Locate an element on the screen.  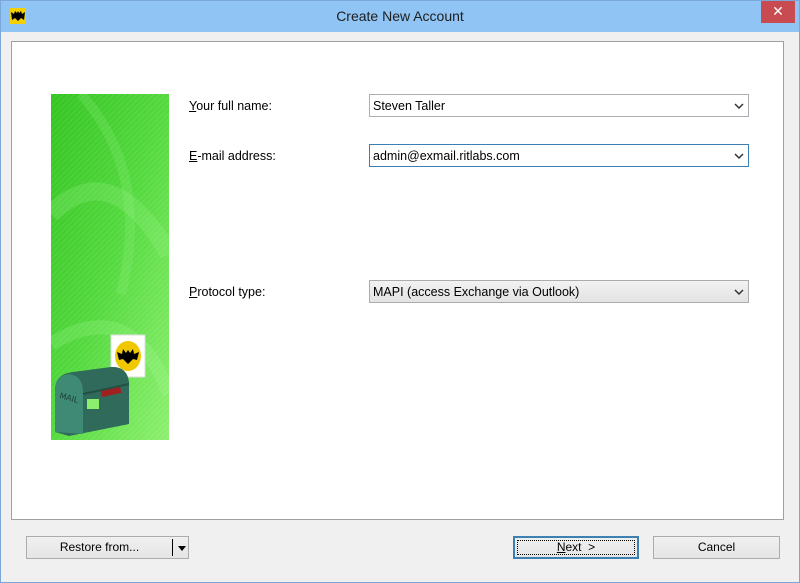
full-name-value: Steven Taller is located at coordinates (409, 106).